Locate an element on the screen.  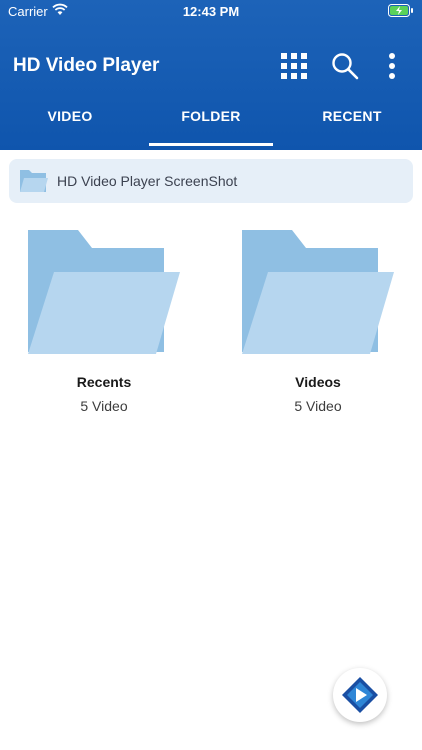
folder-name: Videos is located at coordinates (318, 382).